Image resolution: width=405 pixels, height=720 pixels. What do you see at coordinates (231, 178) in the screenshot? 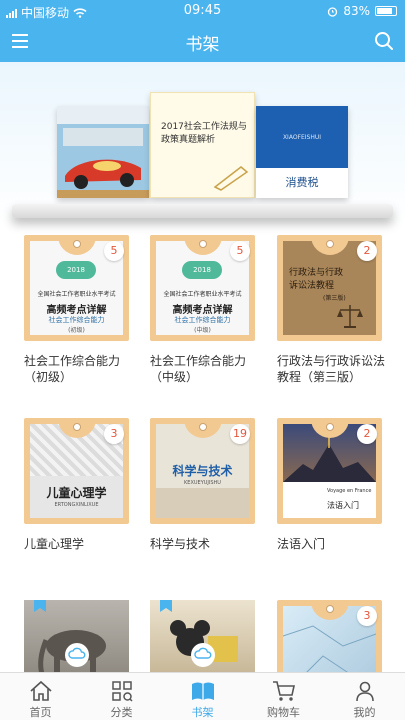
I see `pencil-icon` at bounding box center [231, 178].